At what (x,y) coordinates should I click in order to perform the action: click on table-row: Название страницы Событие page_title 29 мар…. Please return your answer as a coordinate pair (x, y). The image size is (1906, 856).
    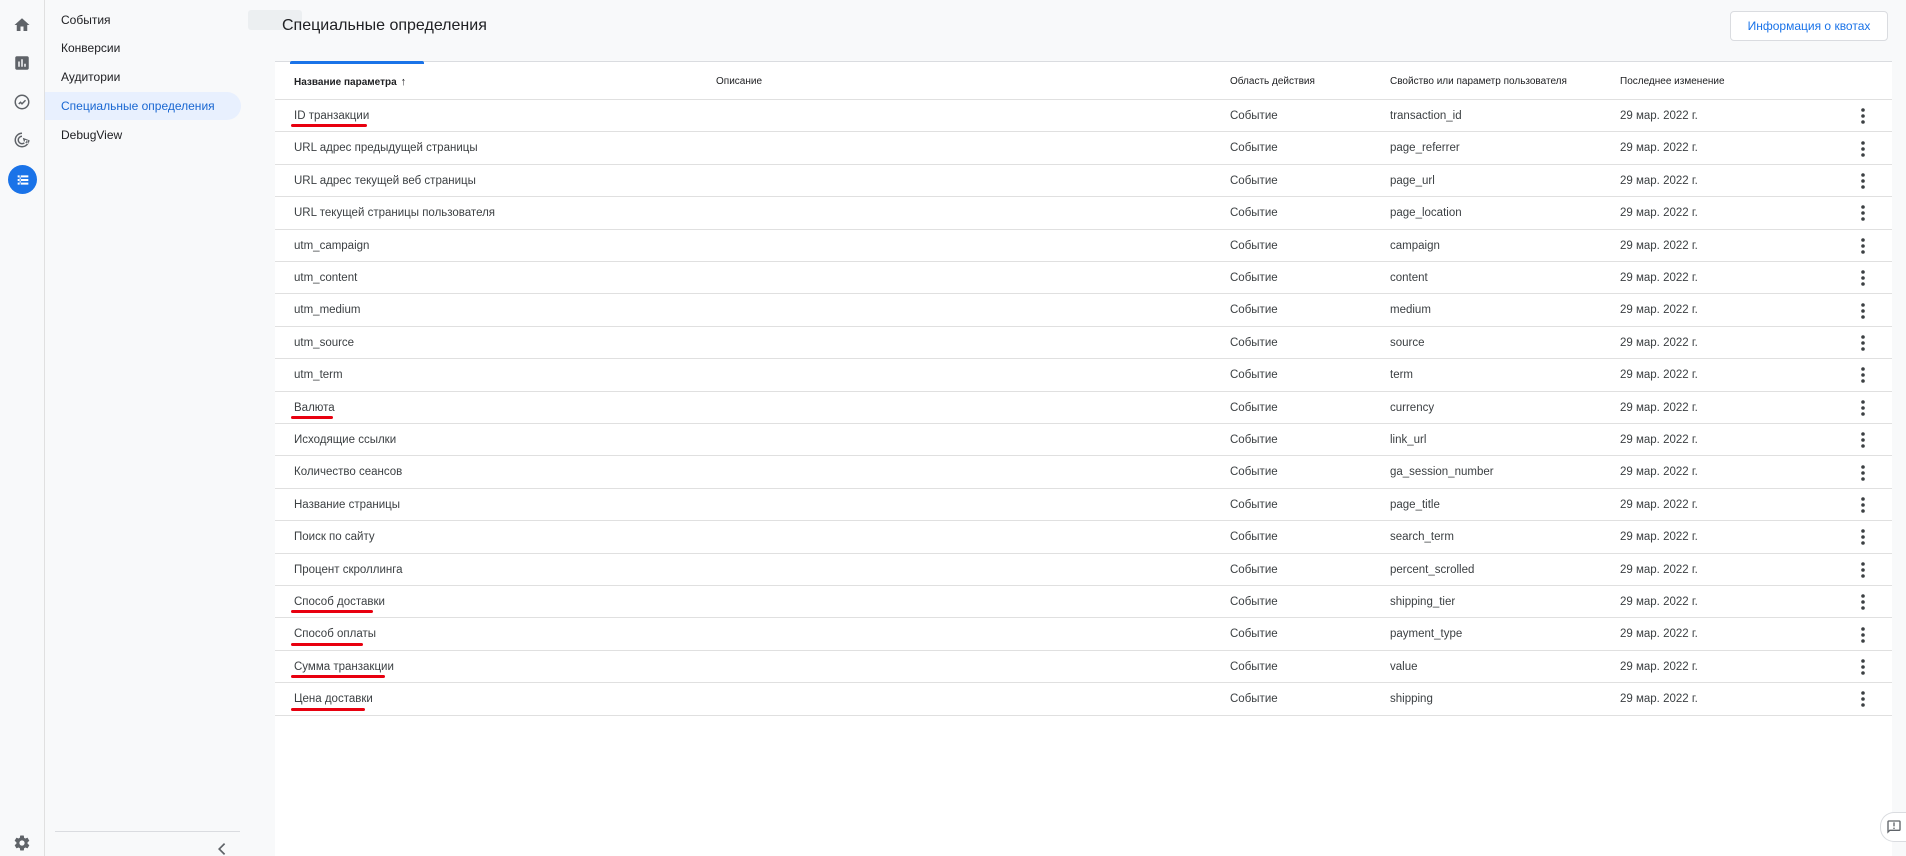
    Looking at the image, I should click on (1083, 505).